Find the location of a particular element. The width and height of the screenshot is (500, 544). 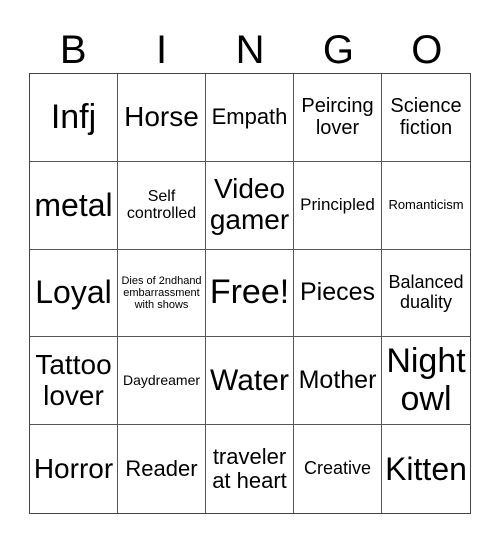

bingo-cell-text: Self controlled is located at coordinates (161, 205).